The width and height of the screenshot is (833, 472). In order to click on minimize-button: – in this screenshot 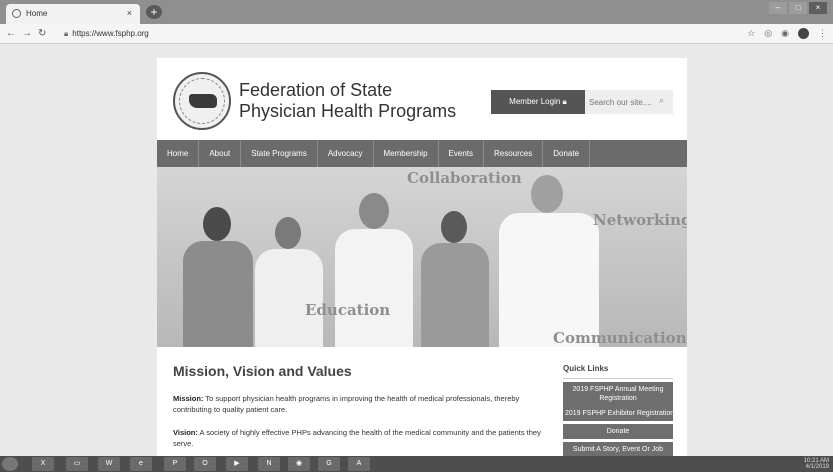, I will do `click(778, 8)`.